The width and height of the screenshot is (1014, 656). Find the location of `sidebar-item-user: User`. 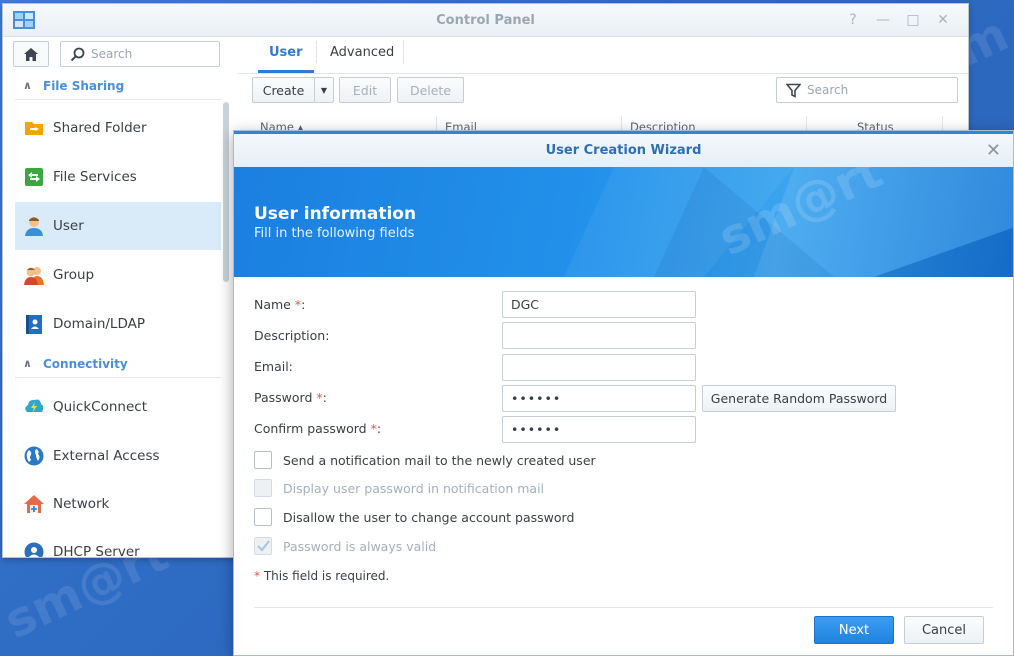

sidebar-item-user: User is located at coordinates (118, 226).